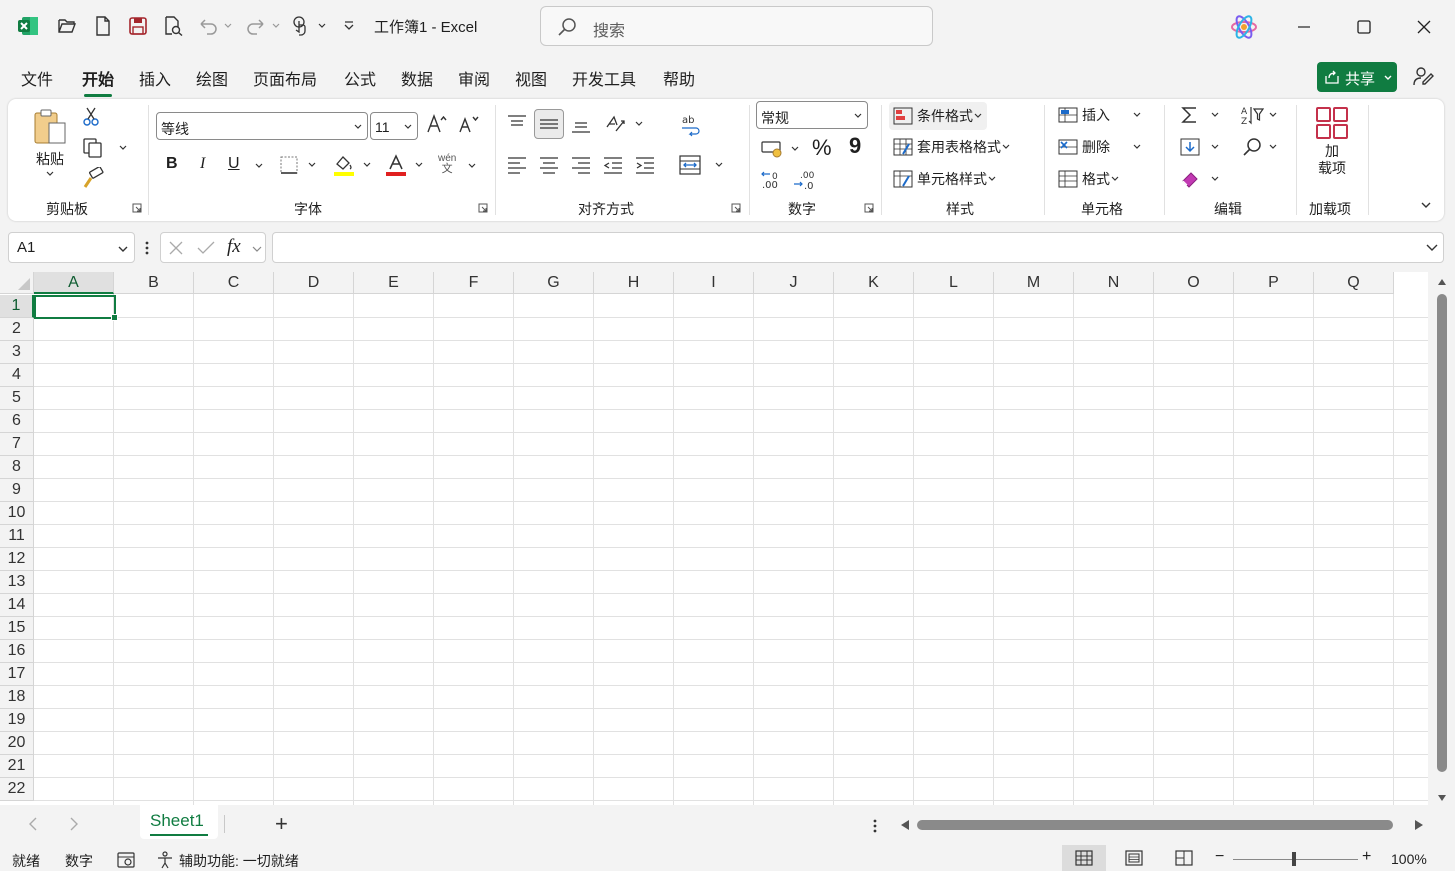 The image size is (1455, 871). I want to click on paste-button: 粘贴, so click(50, 143).